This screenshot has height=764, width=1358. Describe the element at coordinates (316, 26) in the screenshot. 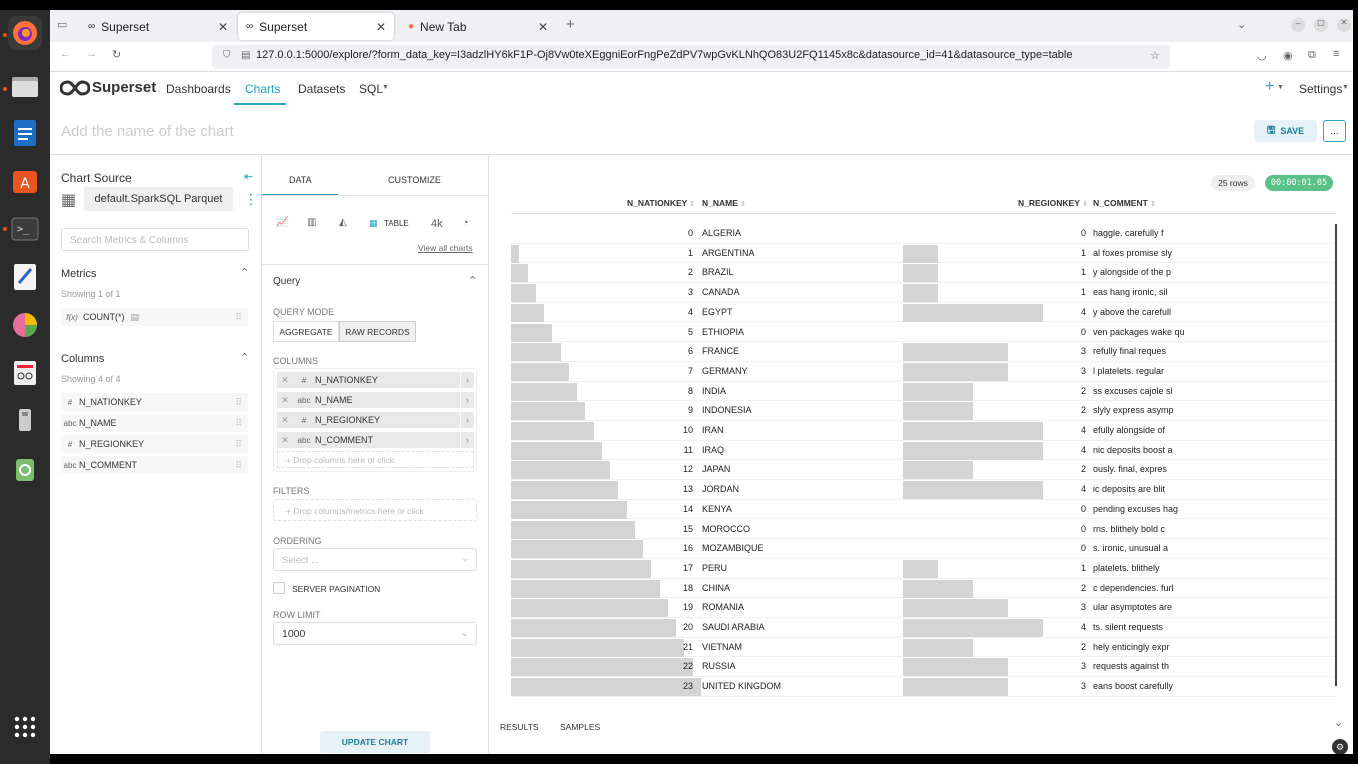

I see `tab-superset-2: ∞ Superset ✕` at that location.